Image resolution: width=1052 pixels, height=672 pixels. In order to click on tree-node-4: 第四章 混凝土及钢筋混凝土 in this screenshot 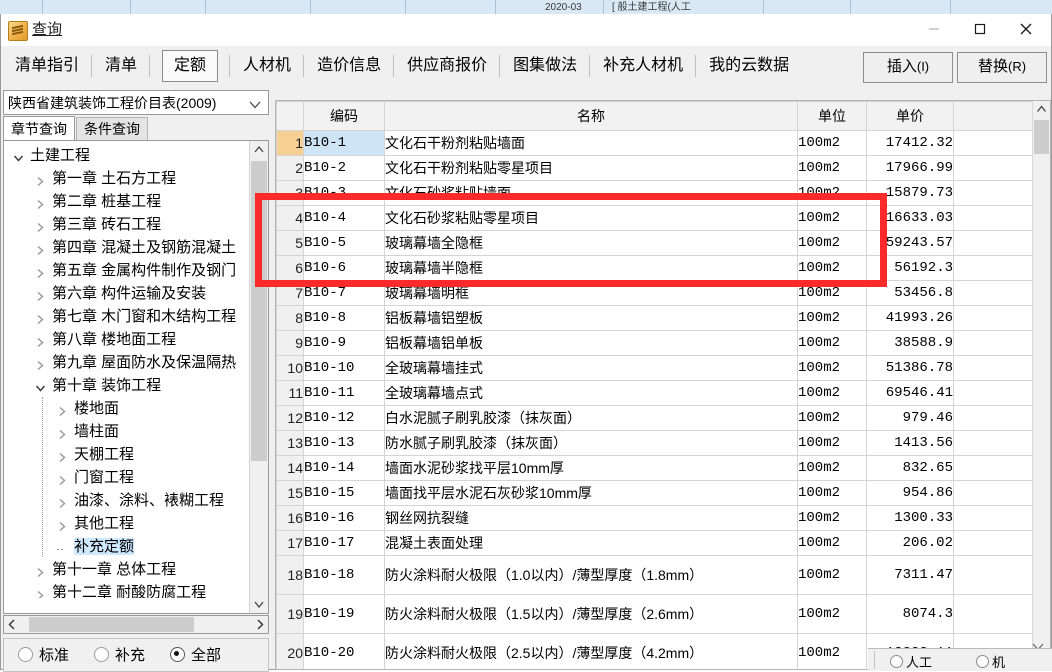, I will do `click(127, 247)`.